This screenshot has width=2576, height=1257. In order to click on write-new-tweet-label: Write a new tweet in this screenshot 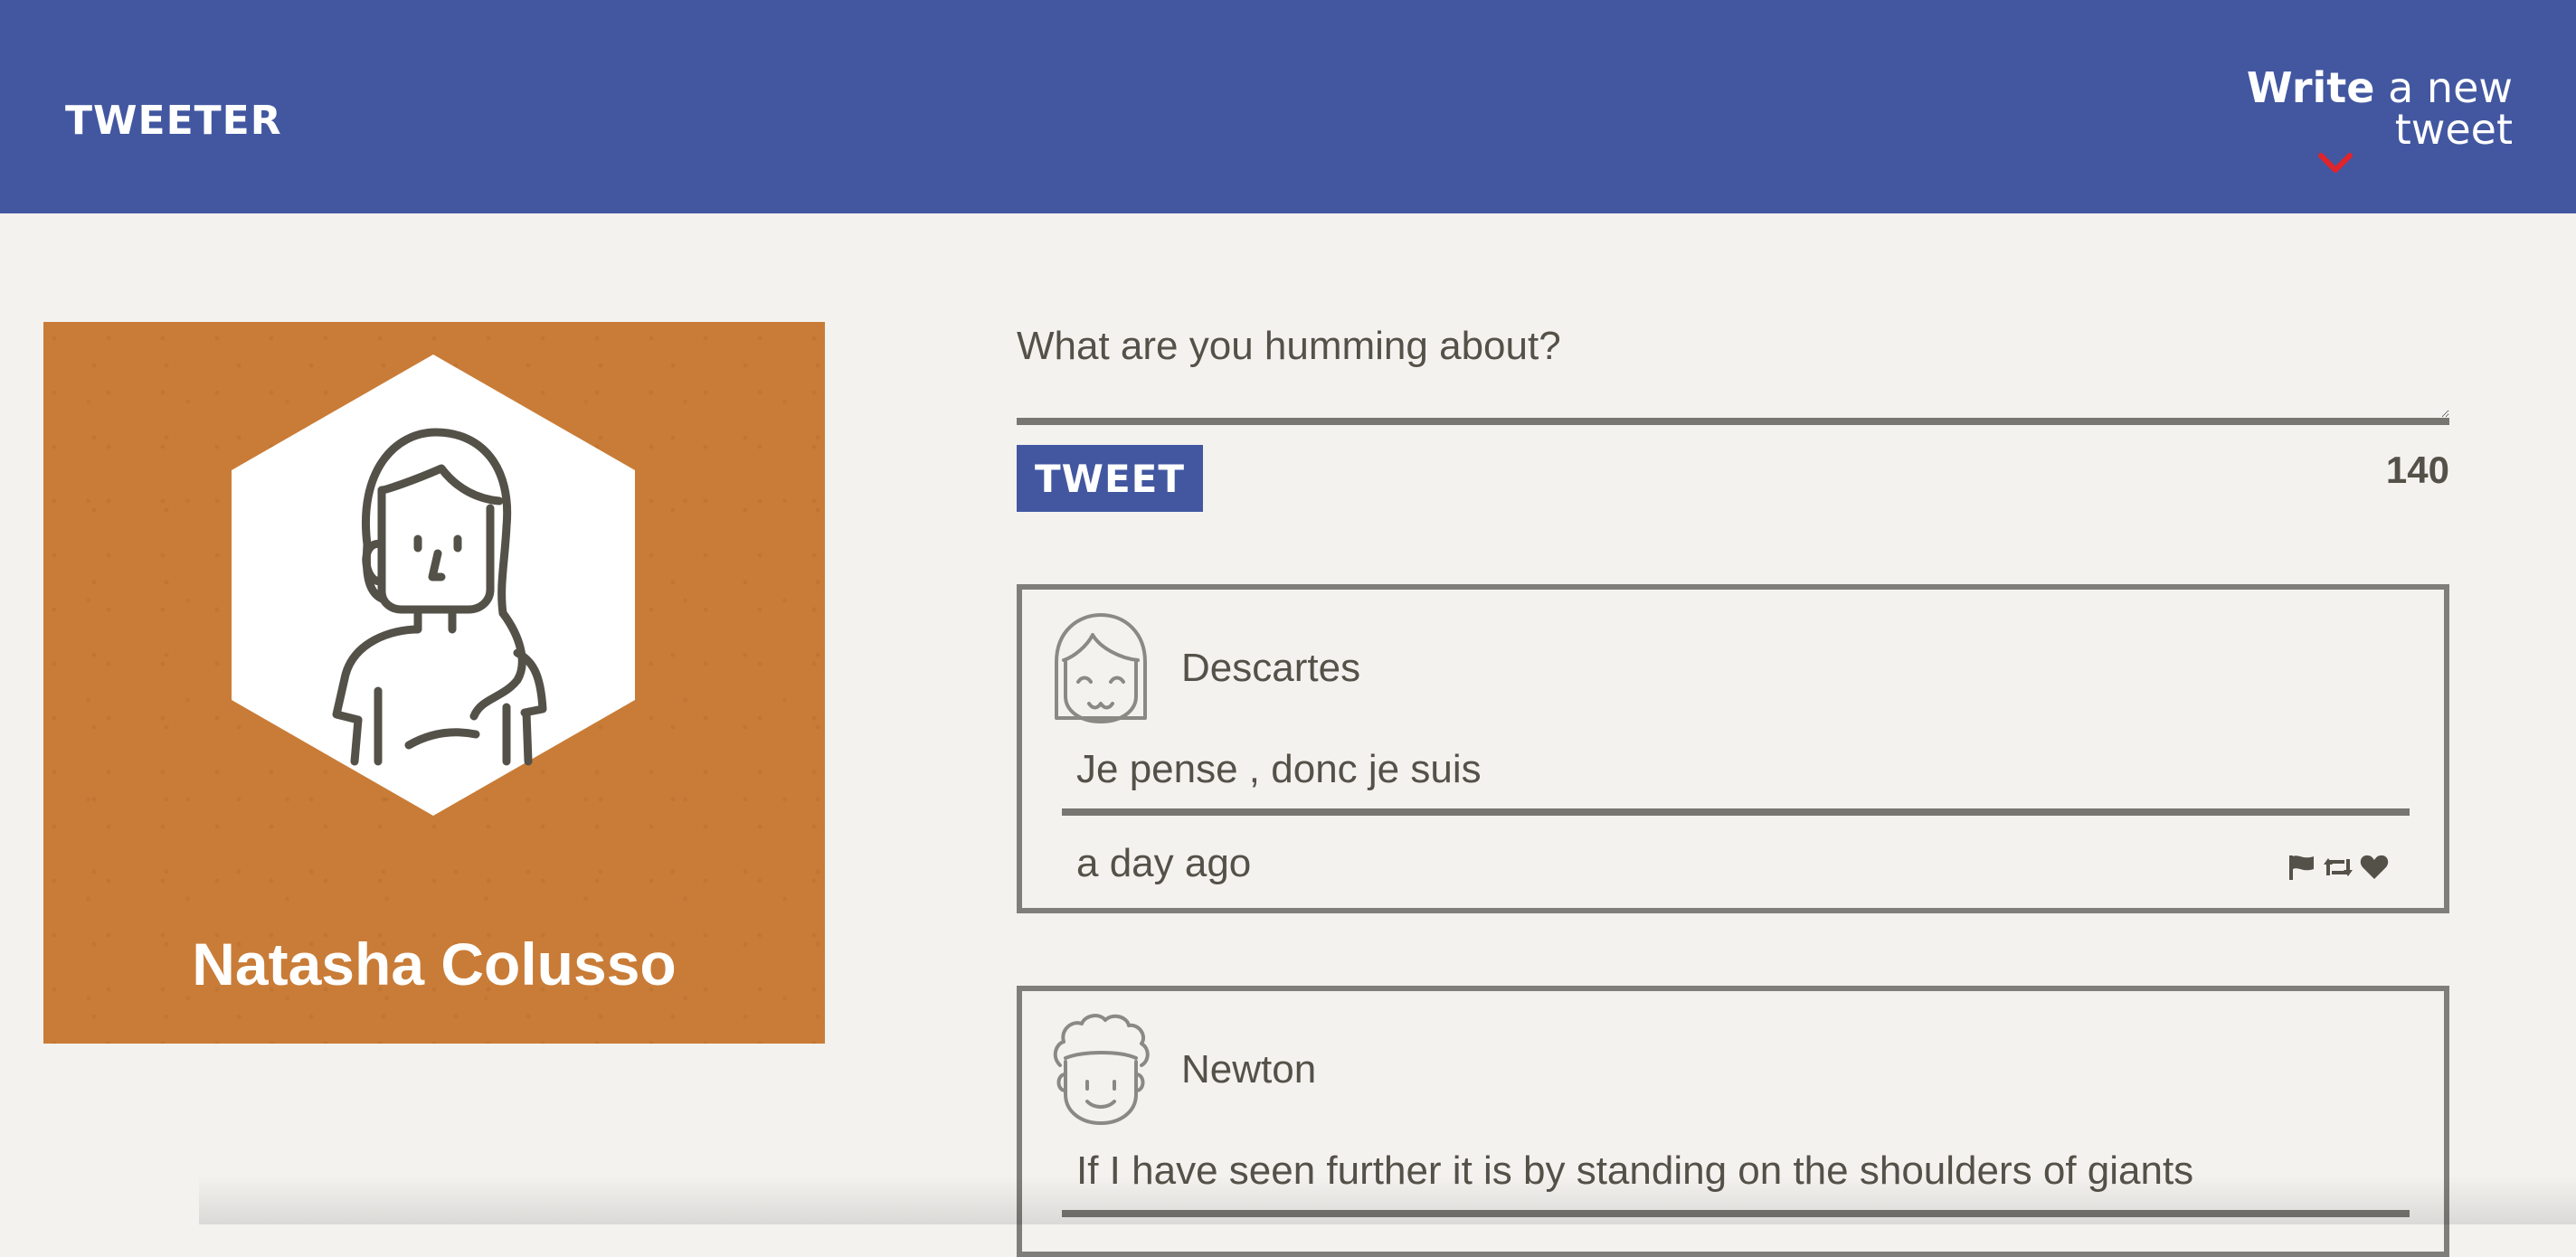, I will do `click(2323, 108)`.